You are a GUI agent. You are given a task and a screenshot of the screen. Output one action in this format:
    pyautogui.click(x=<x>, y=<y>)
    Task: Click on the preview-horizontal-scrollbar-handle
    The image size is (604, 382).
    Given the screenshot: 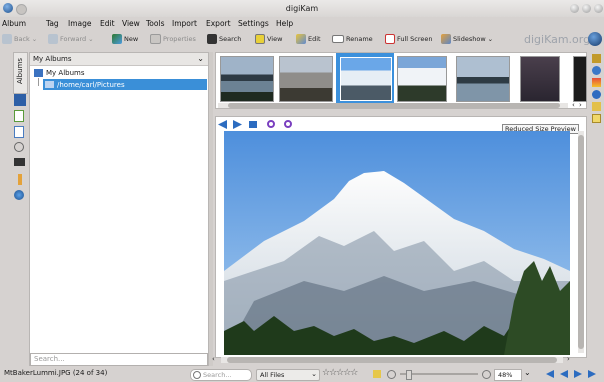 What is the action you would take?
    pyautogui.click(x=392, y=360)
    